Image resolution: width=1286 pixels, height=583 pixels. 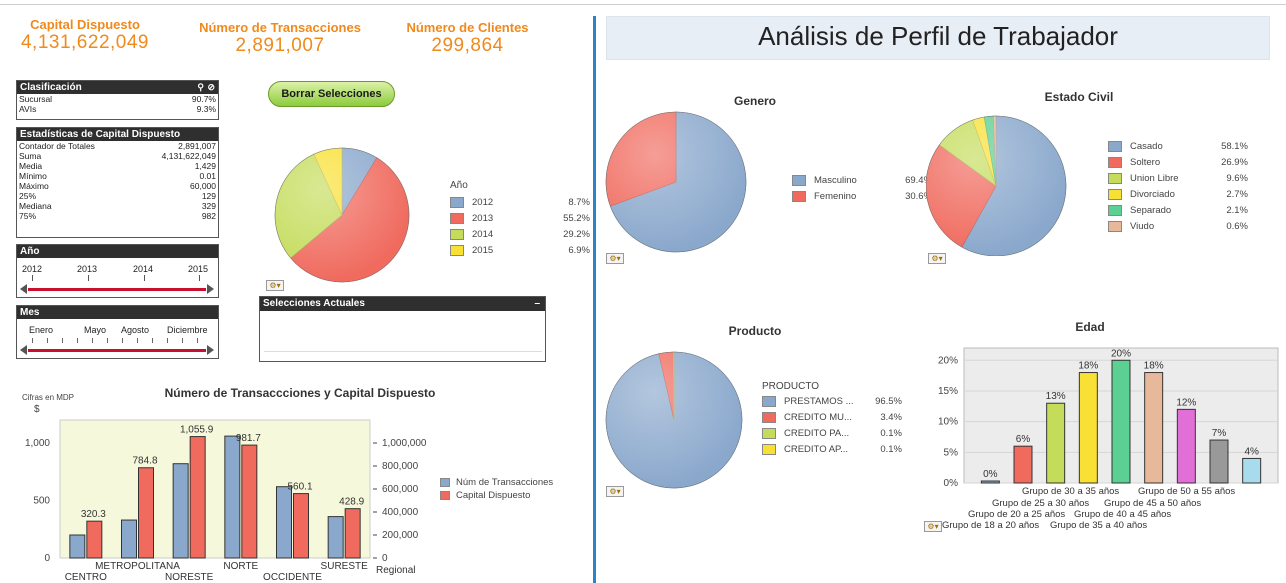 What do you see at coordinates (1178, 146) in the screenshot?
I see `legend-item: Casado 58.1%` at bounding box center [1178, 146].